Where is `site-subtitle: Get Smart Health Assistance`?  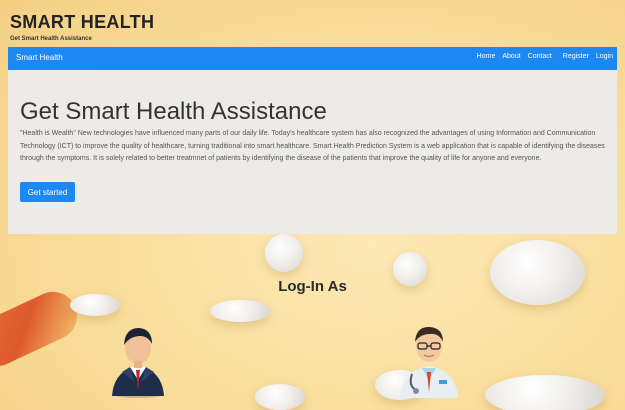
site-subtitle: Get Smart Health Assistance is located at coordinates (51, 39).